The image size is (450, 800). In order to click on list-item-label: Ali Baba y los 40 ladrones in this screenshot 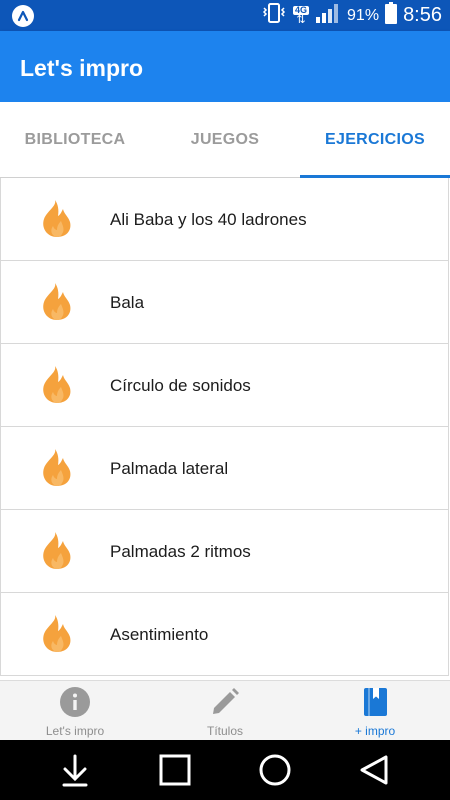, I will do `click(208, 219)`.